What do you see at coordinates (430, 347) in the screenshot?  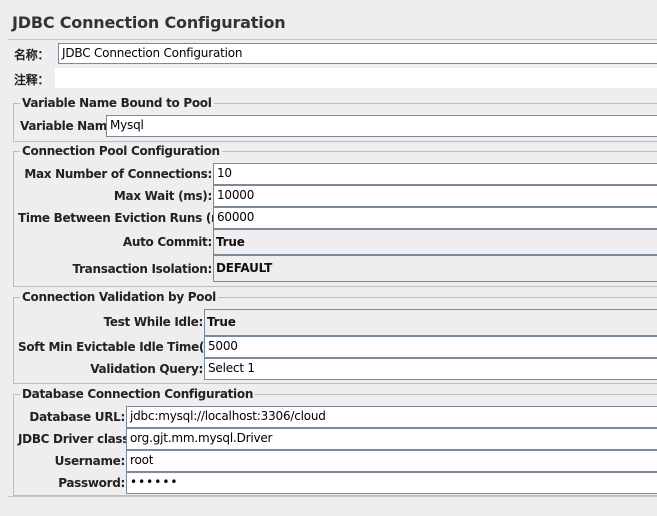 I see `soft-min-idle-field: 5000` at bounding box center [430, 347].